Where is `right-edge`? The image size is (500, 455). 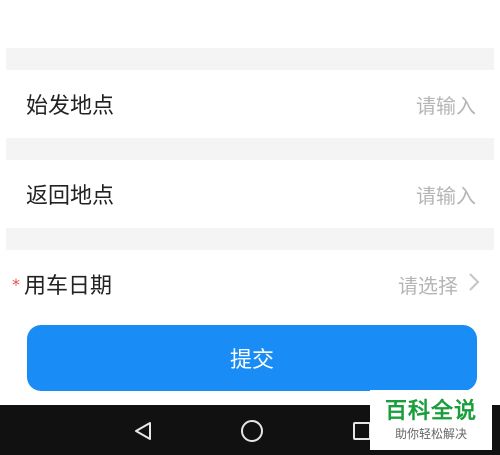
right-edge is located at coordinates (497, 202).